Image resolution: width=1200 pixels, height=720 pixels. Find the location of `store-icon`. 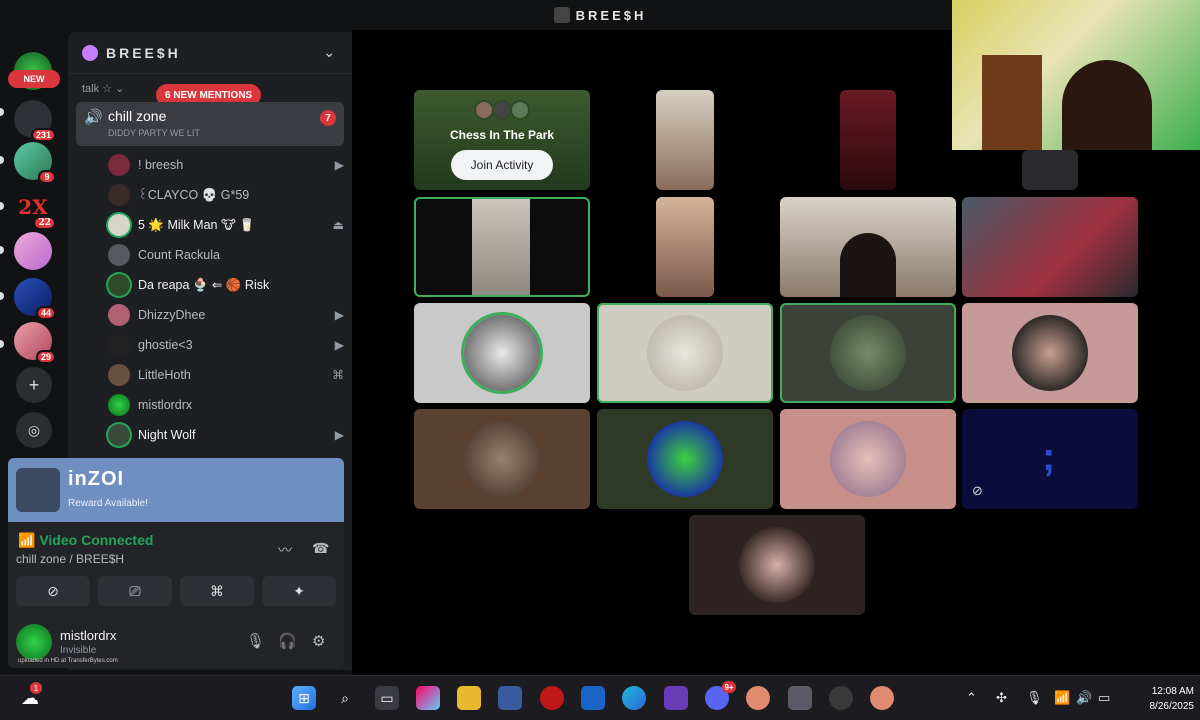

store-icon is located at coordinates (510, 698).